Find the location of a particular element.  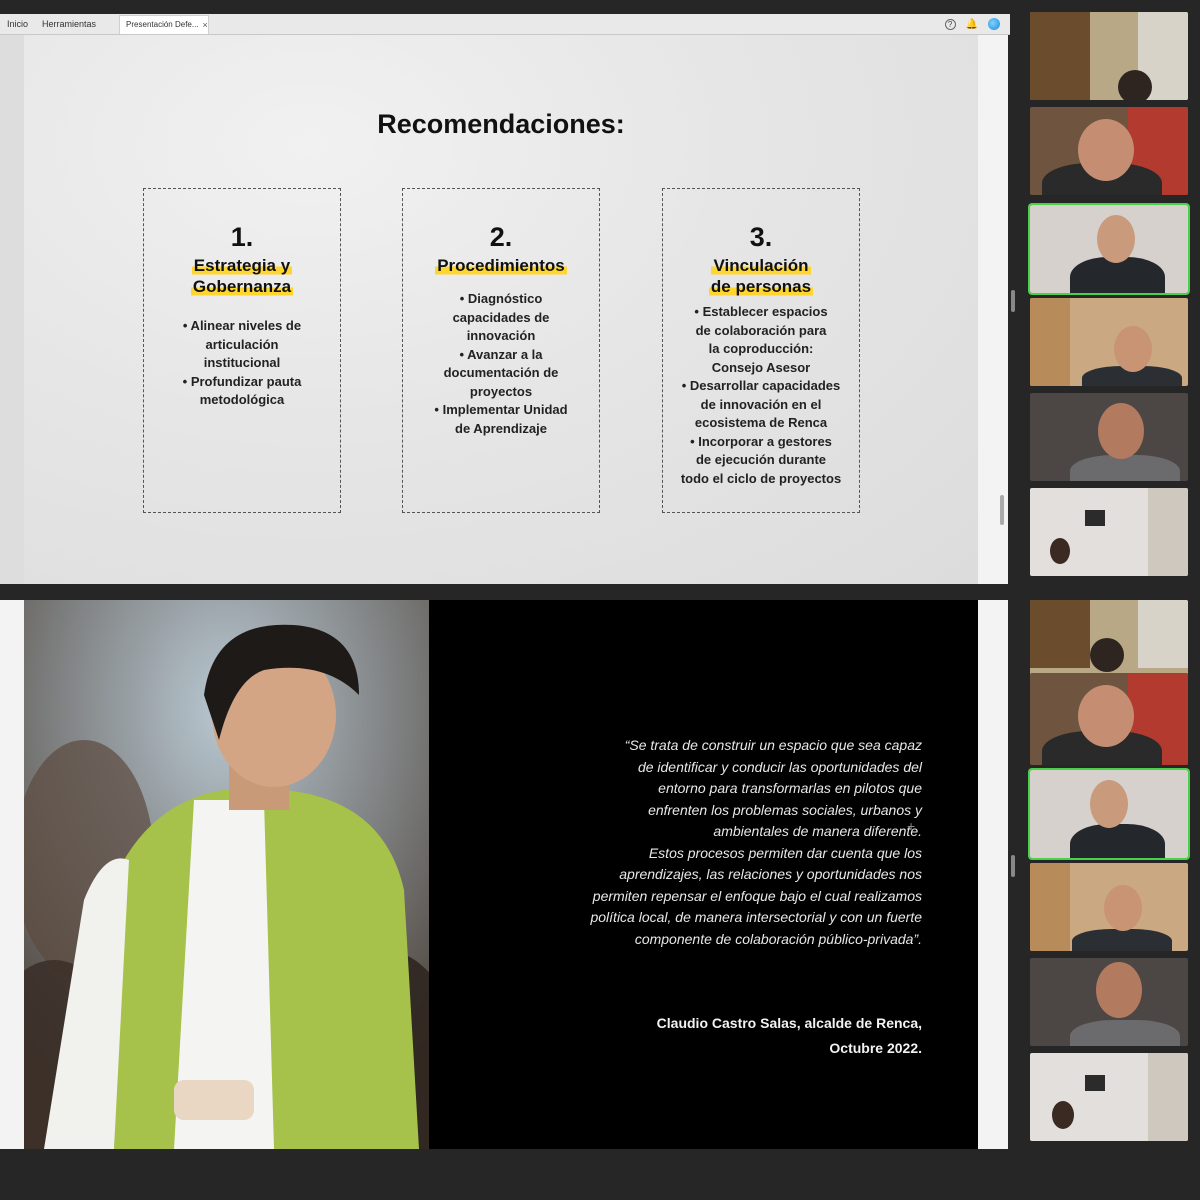

home-menu: Inicio is located at coordinates (17, 24).